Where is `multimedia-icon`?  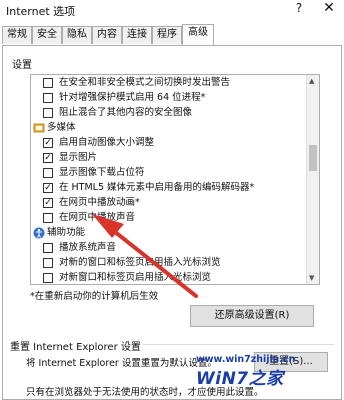 multimedia-icon is located at coordinates (39, 128).